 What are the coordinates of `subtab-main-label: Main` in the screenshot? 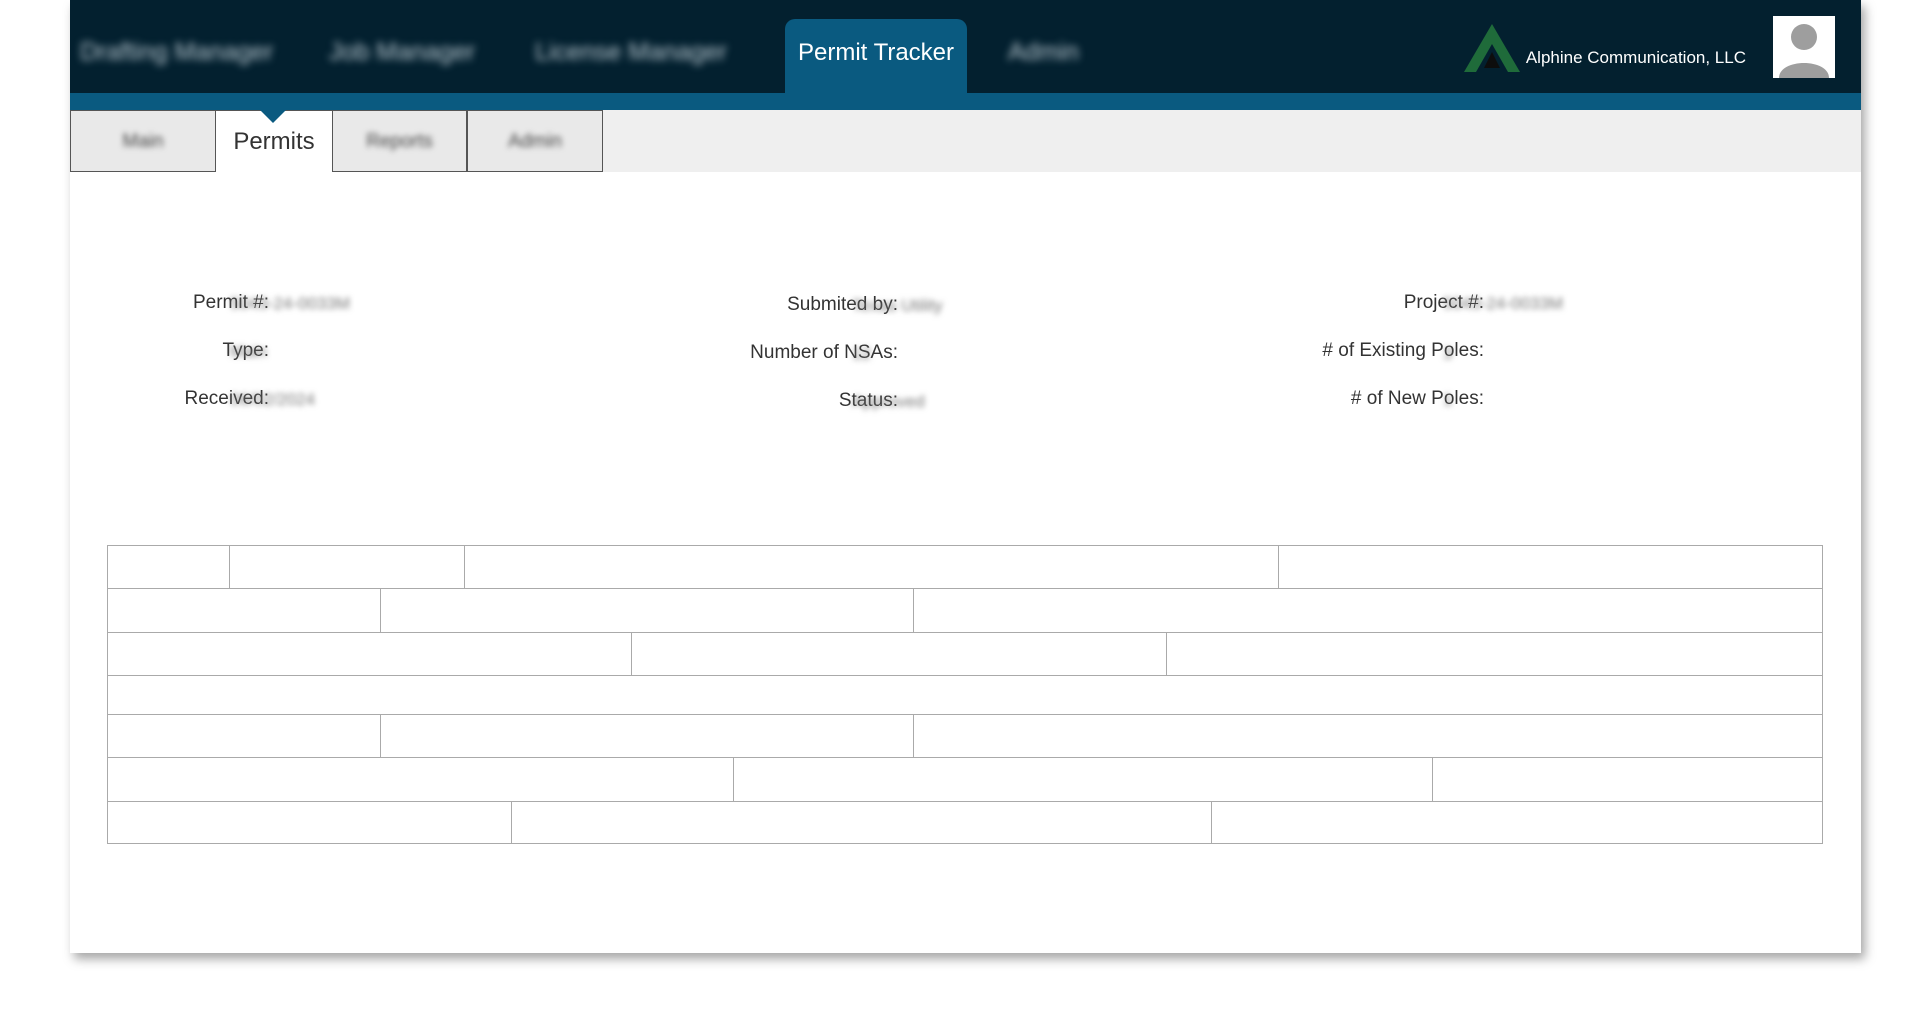 It's located at (143, 141).